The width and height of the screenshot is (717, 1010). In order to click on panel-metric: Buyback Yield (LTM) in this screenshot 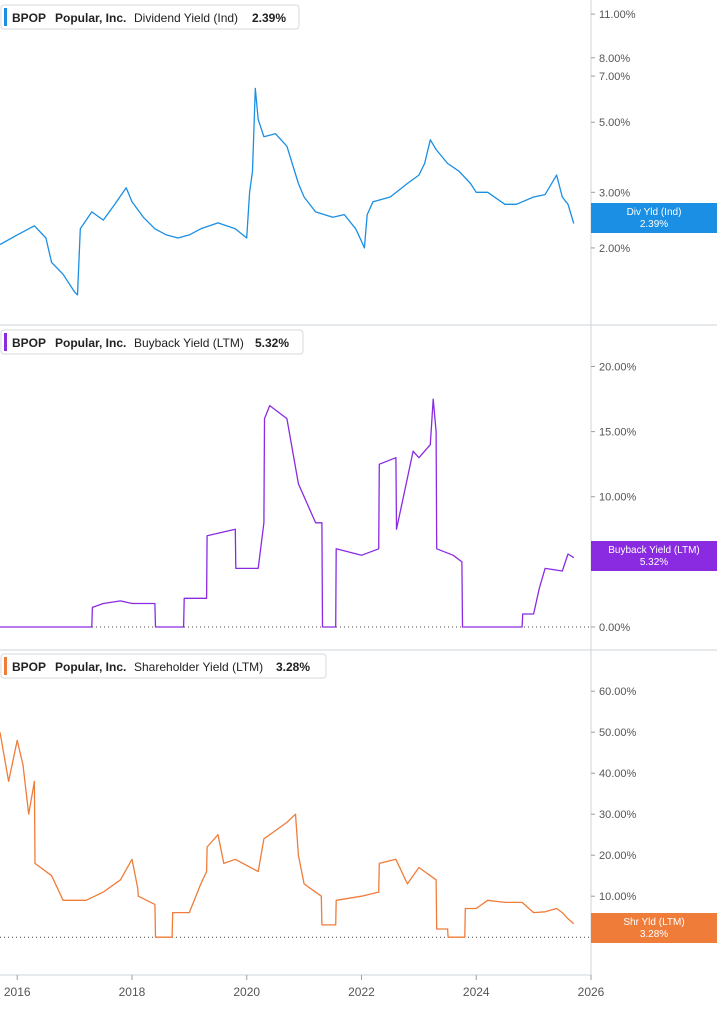, I will do `click(189, 343)`.